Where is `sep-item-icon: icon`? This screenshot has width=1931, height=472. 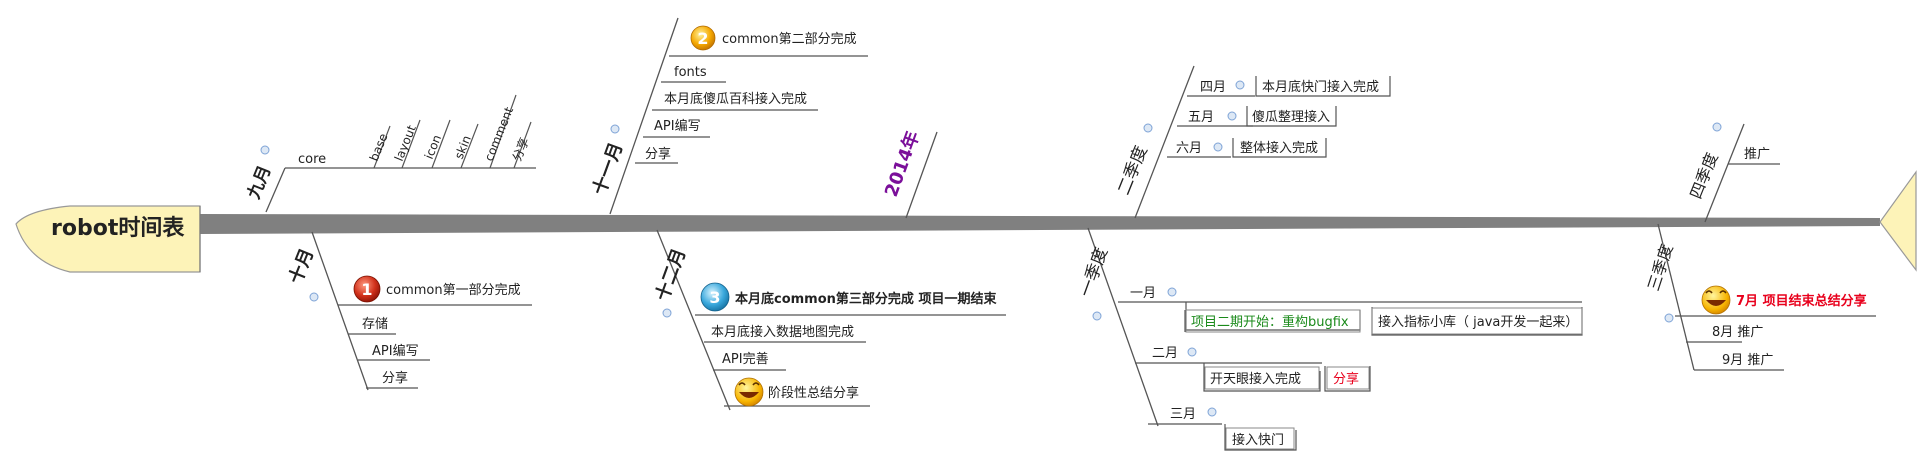
sep-item-icon: icon is located at coordinates (433, 147).